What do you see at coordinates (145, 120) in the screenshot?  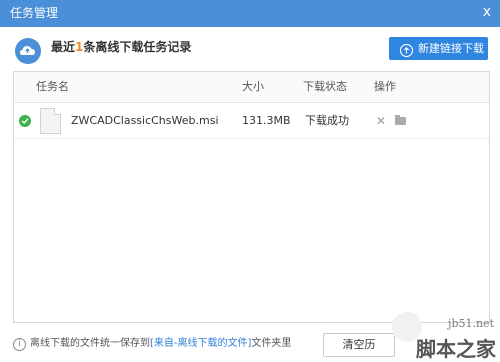 I see `task-name: ZWCADClassicChsWeb.msi` at bounding box center [145, 120].